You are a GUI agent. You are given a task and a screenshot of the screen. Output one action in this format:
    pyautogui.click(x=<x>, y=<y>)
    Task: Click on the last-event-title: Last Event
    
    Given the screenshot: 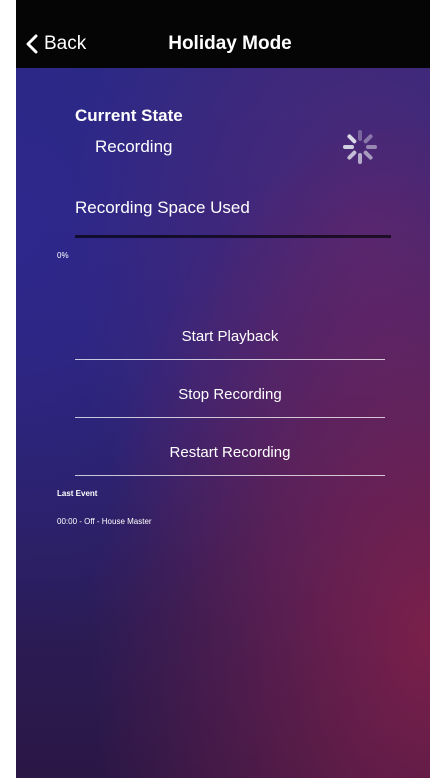 What is the action you would take?
    pyautogui.click(x=77, y=493)
    